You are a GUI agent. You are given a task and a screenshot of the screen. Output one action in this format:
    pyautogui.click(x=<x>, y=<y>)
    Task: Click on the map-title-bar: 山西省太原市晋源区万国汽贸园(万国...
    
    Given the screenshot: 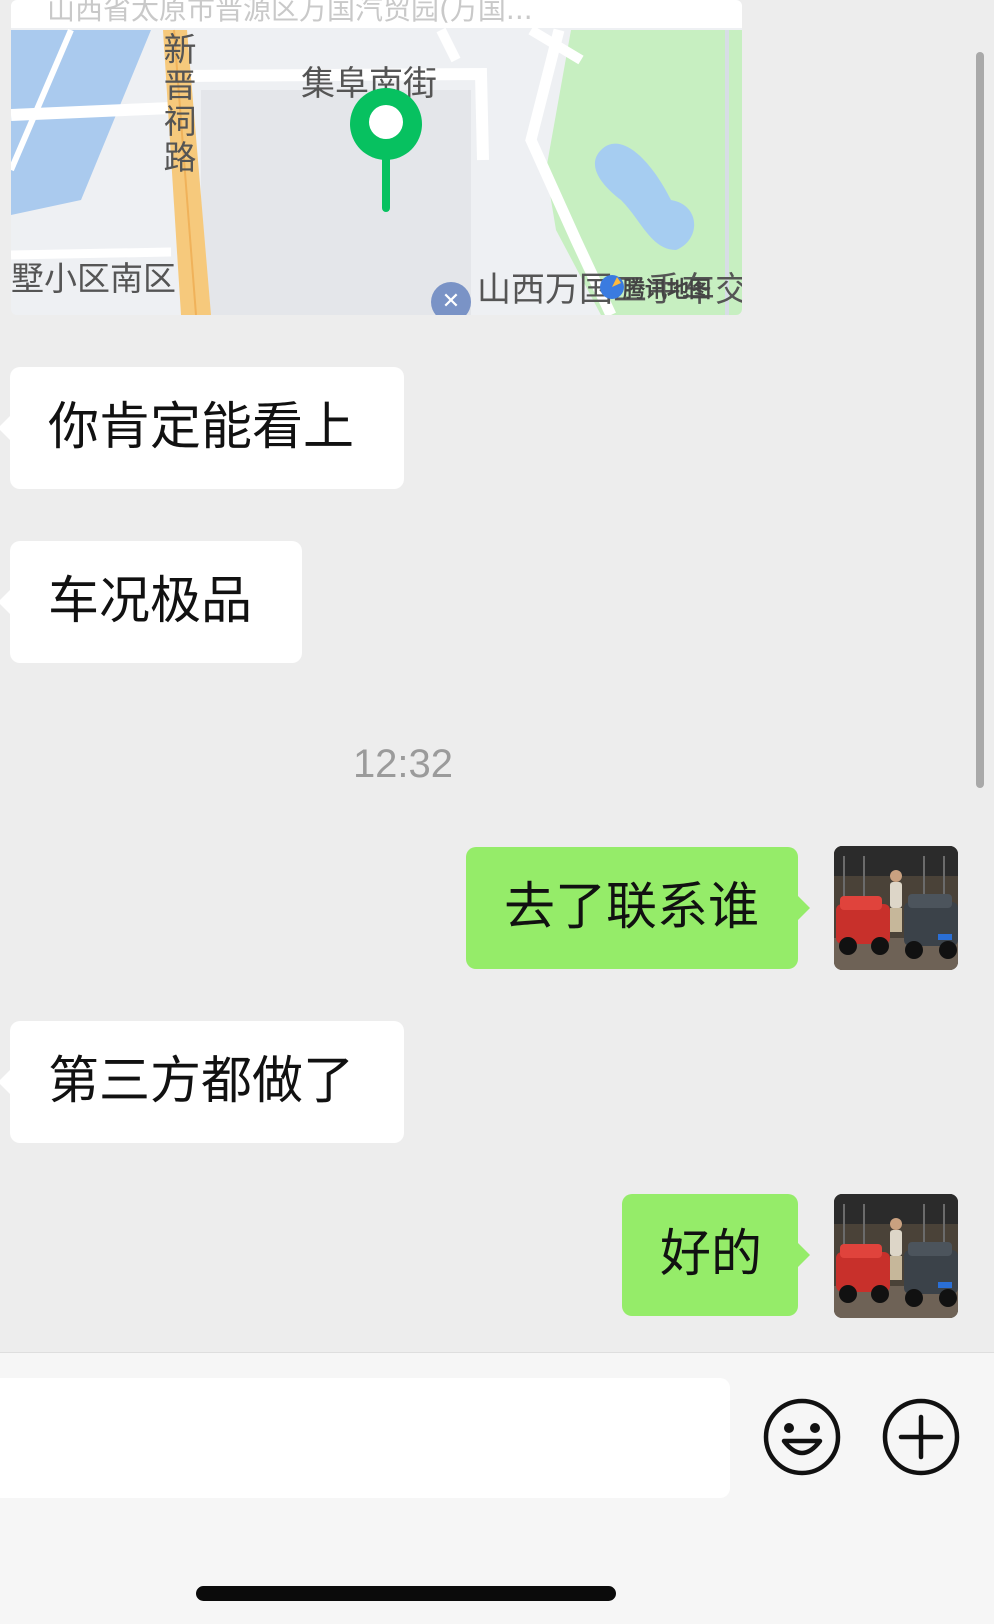 What is the action you would take?
    pyautogui.click(x=376, y=14)
    